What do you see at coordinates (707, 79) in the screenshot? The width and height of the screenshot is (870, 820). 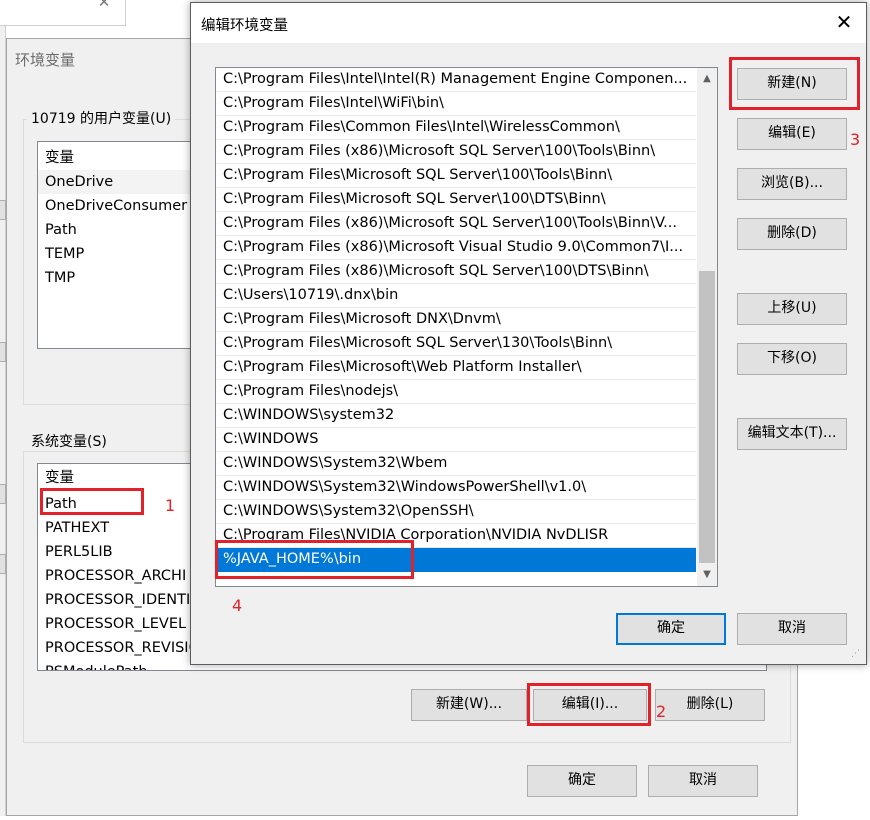 I see `scroll-up-icon: ▲` at bounding box center [707, 79].